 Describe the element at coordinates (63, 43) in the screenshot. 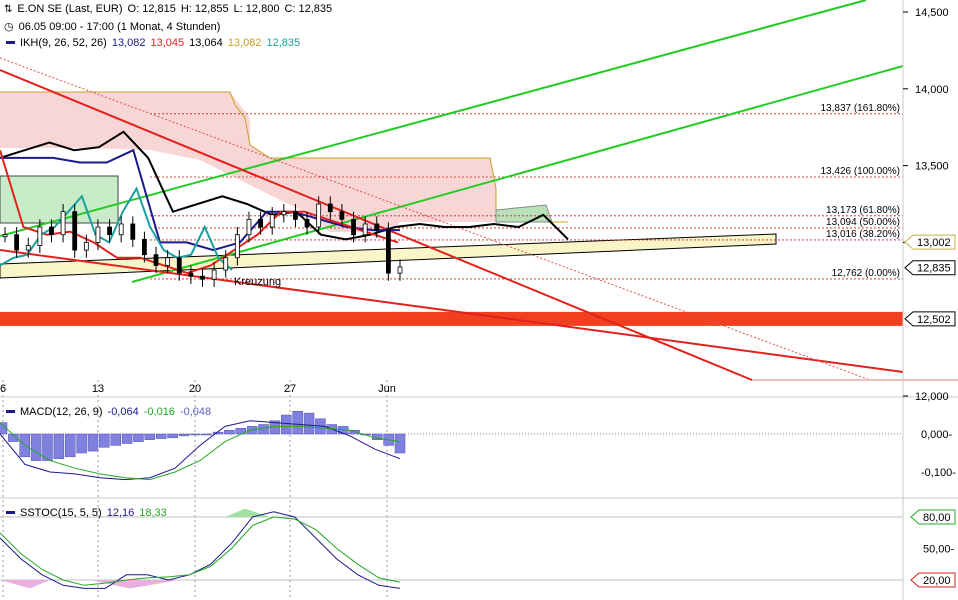

I see `ikh-label: IKH(9, 26, 52, 26)` at that location.